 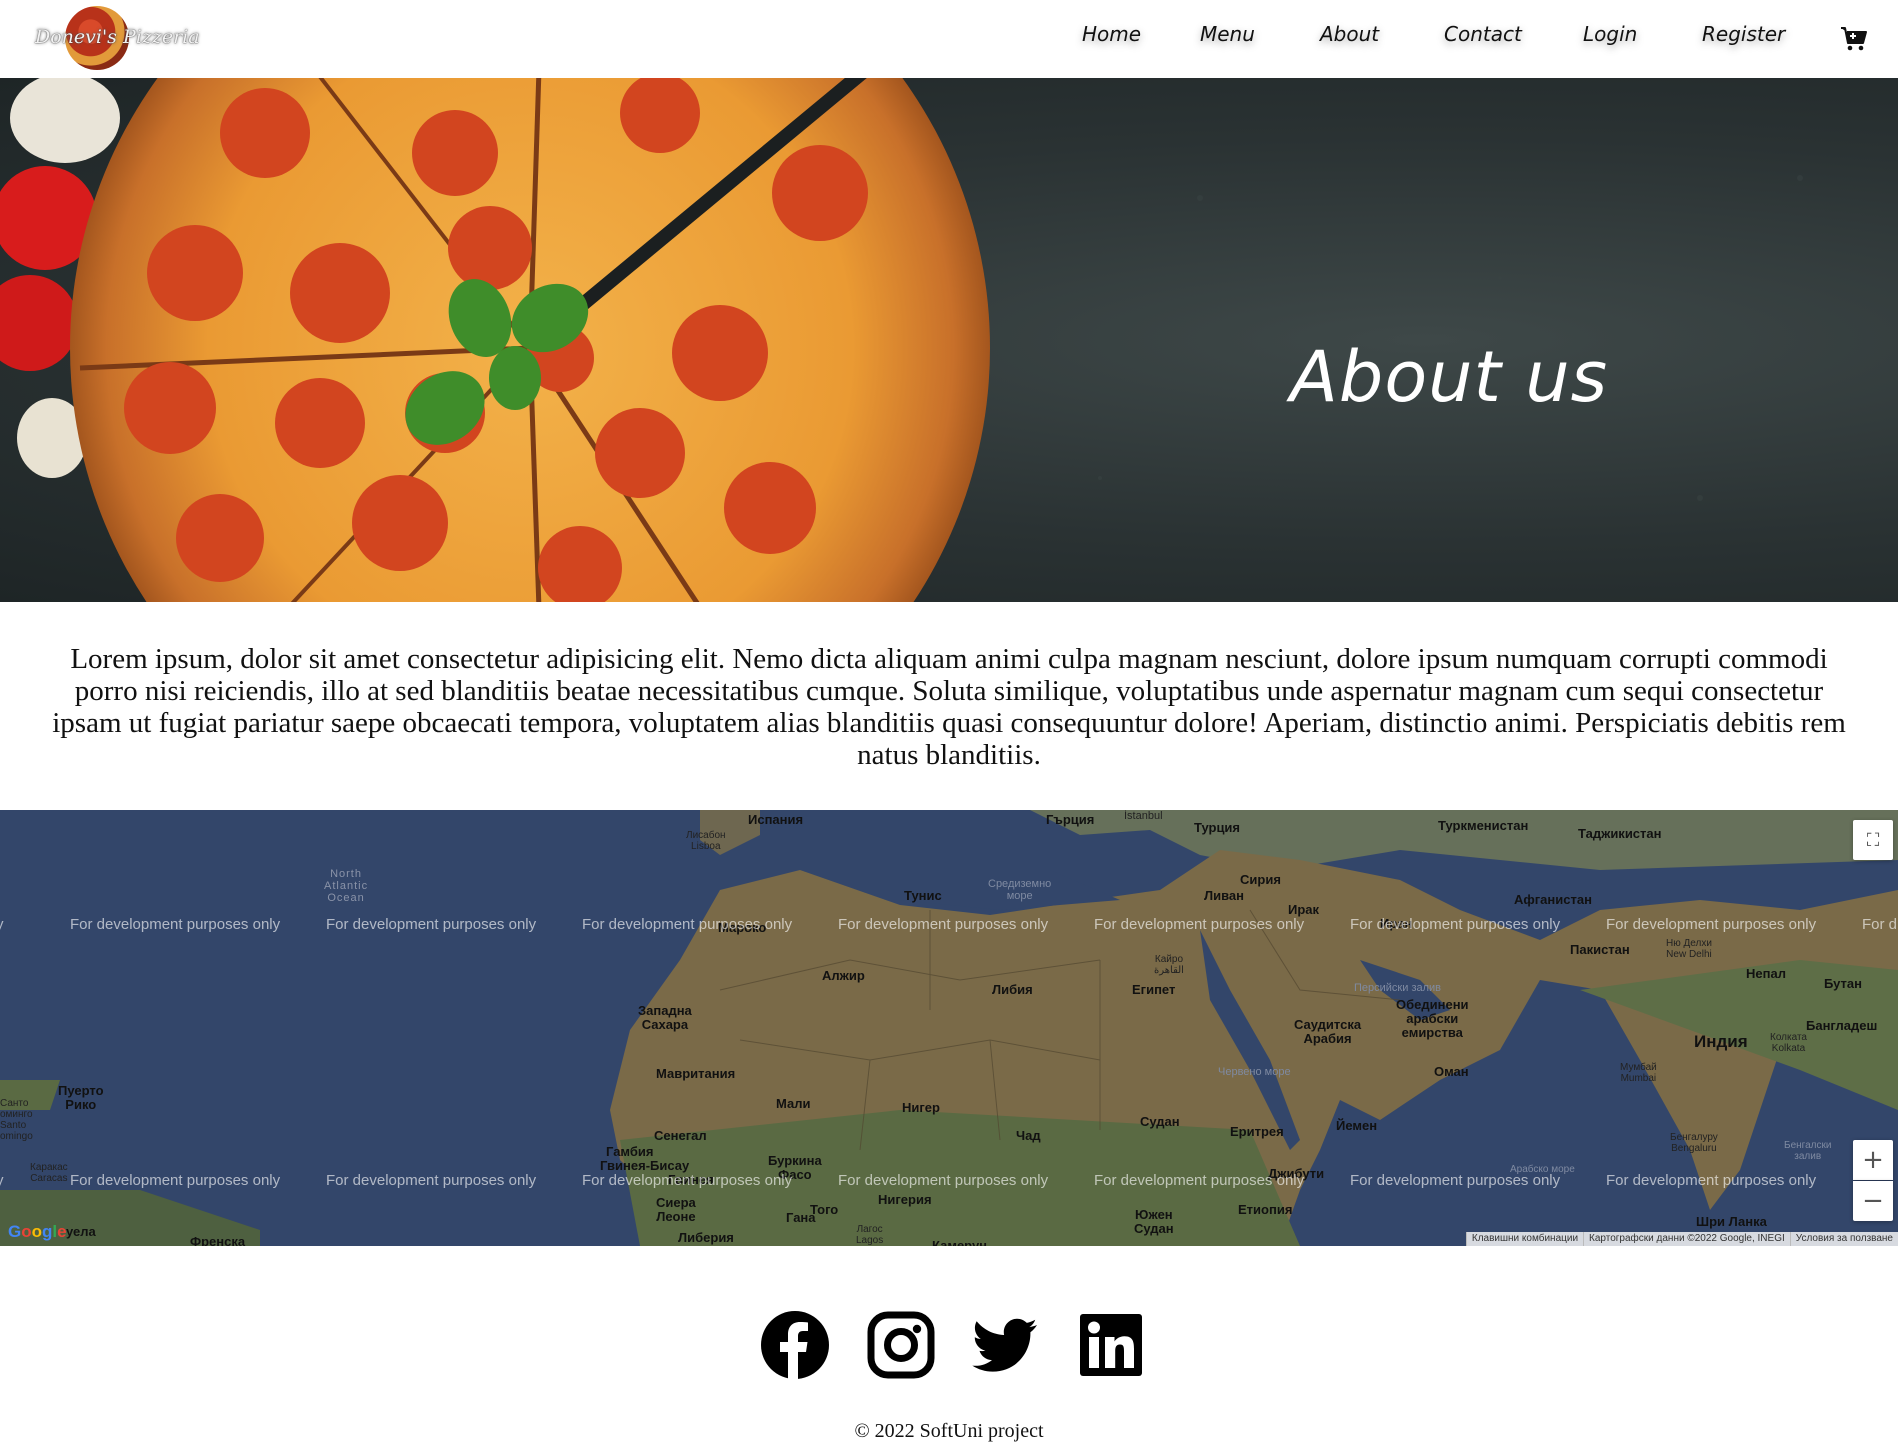 I want to click on map-label-nigeria: Нигерия, so click(x=905, y=1199).